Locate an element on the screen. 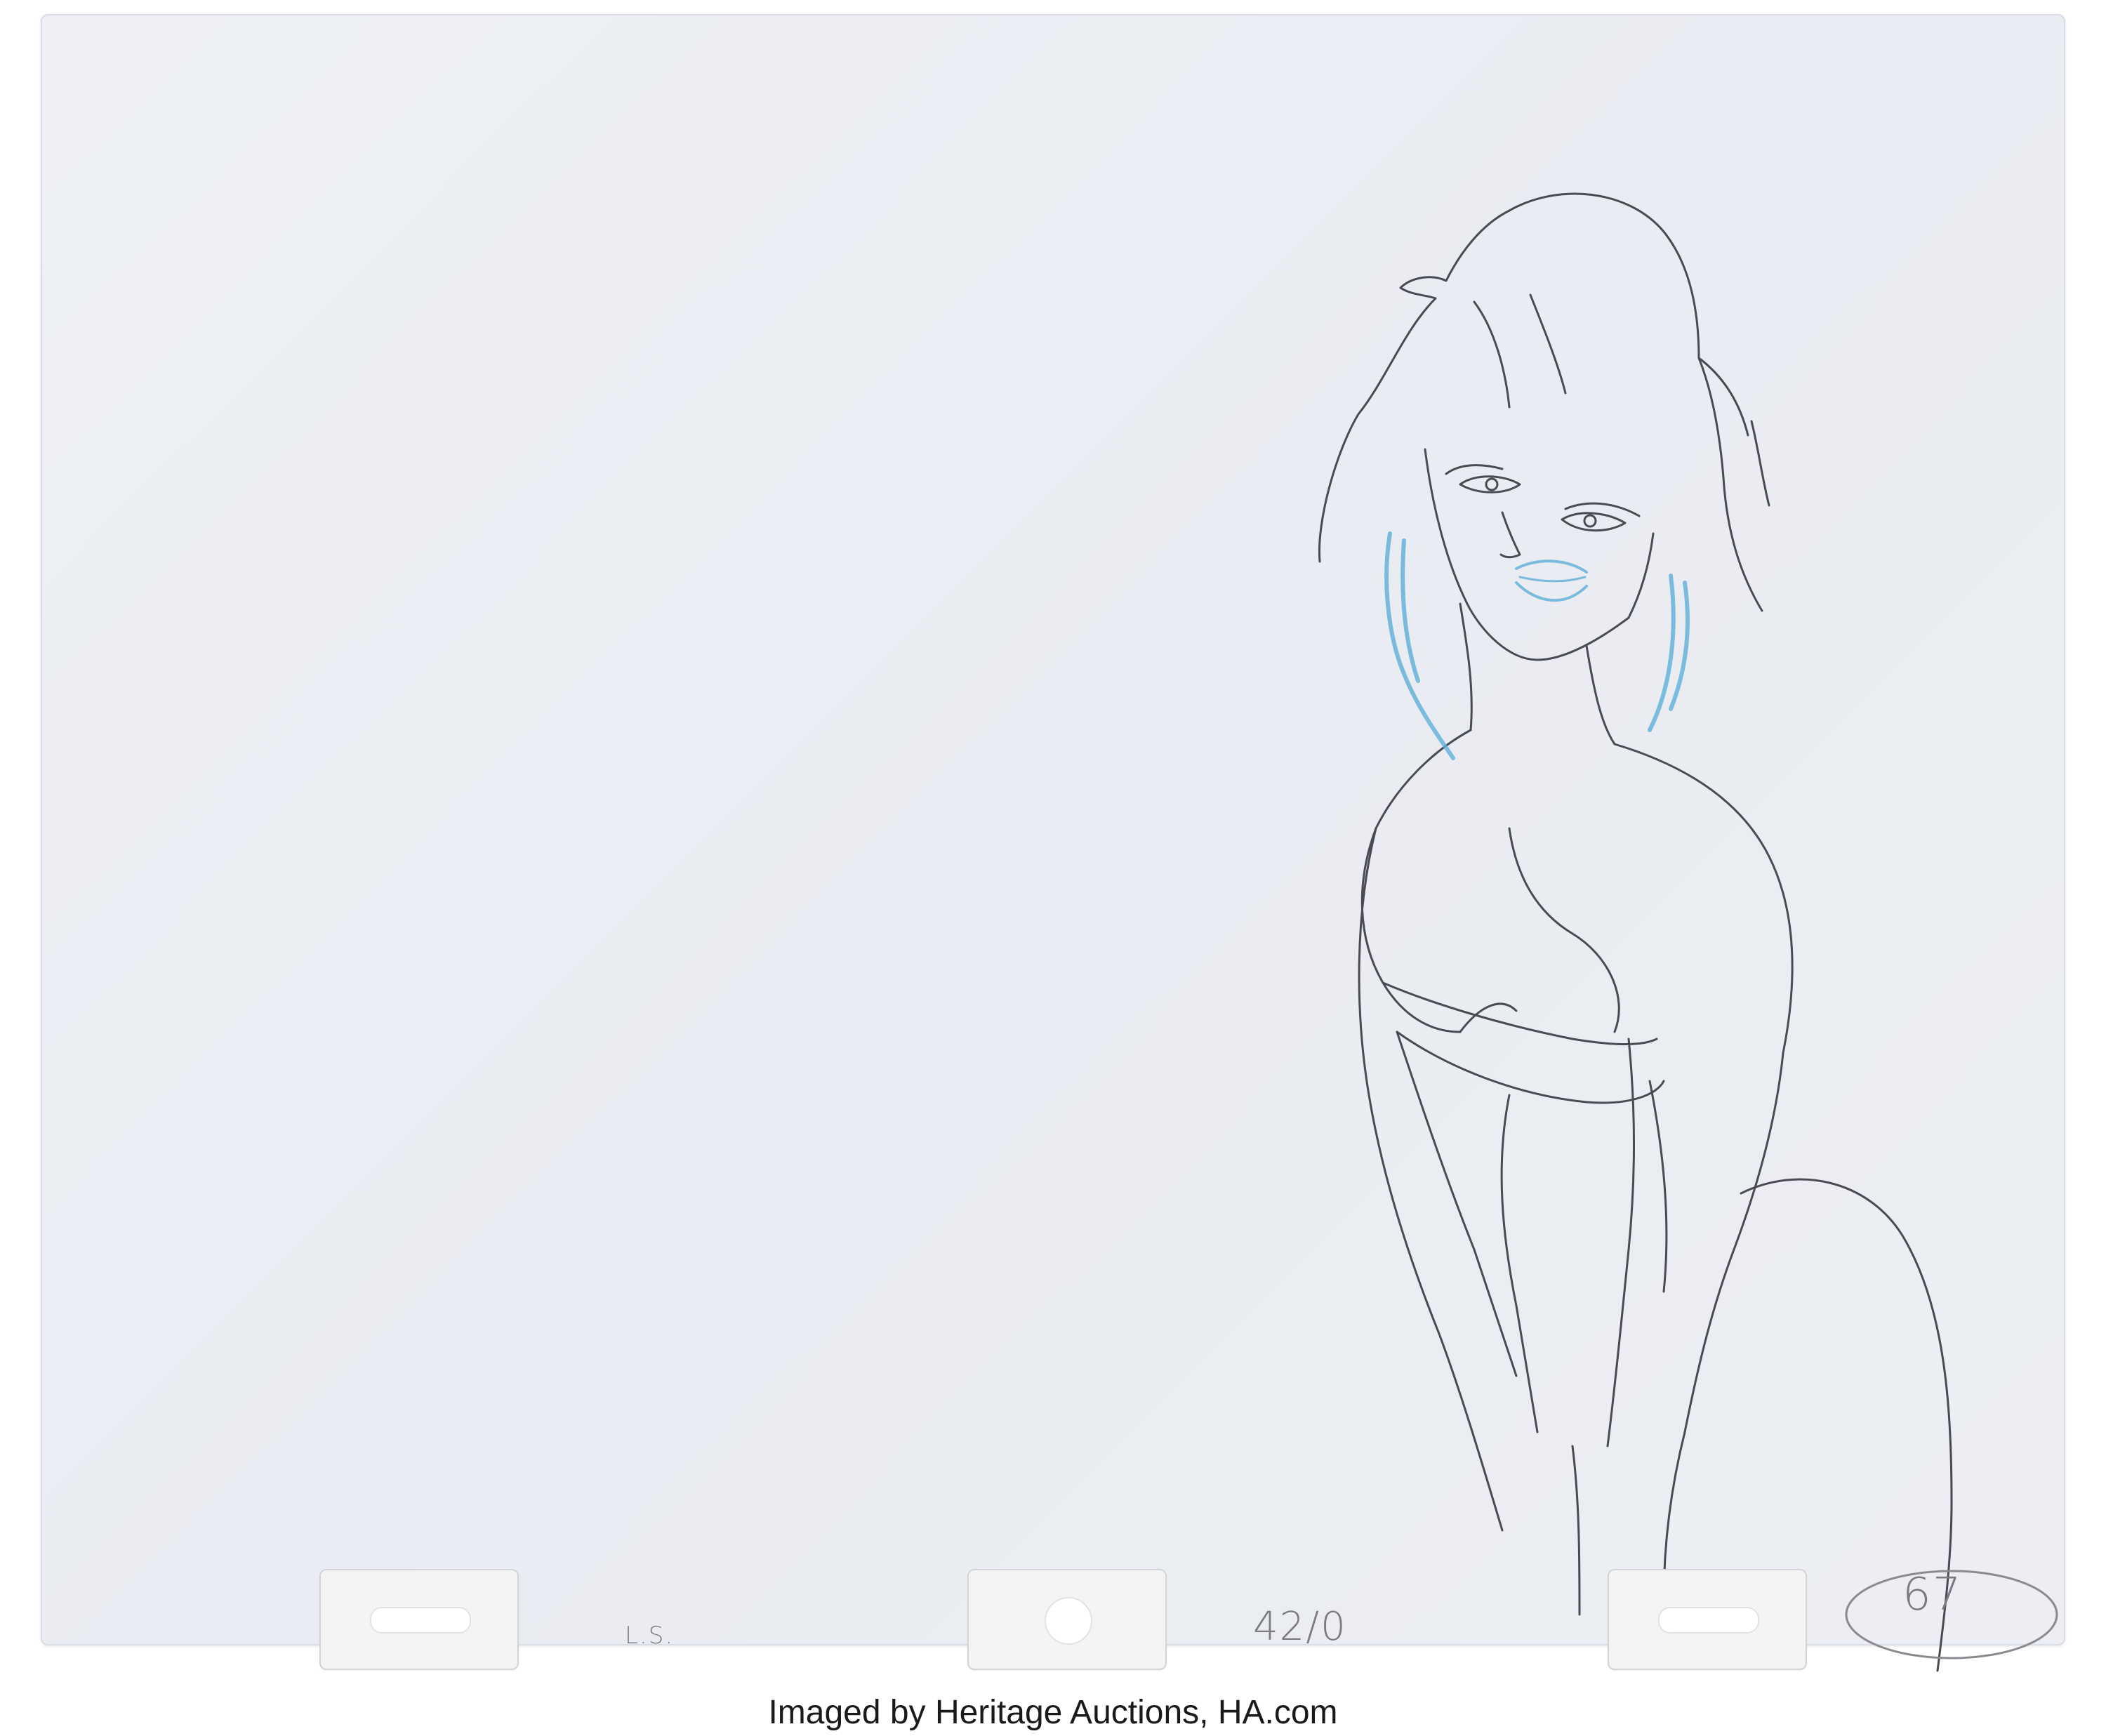  peg-hole-round is located at coordinates (1068, 1621).